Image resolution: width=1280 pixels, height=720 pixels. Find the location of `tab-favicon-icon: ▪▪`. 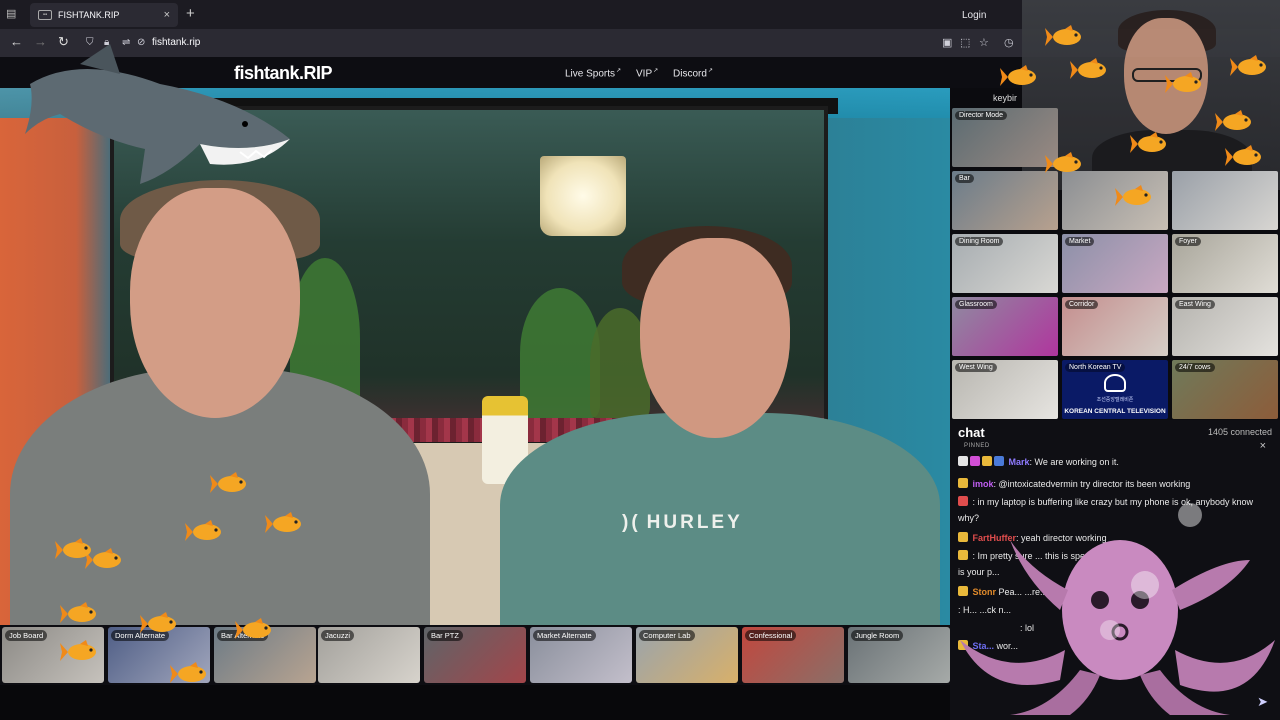

tab-favicon-icon: ▪▪ is located at coordinates (45, 15).